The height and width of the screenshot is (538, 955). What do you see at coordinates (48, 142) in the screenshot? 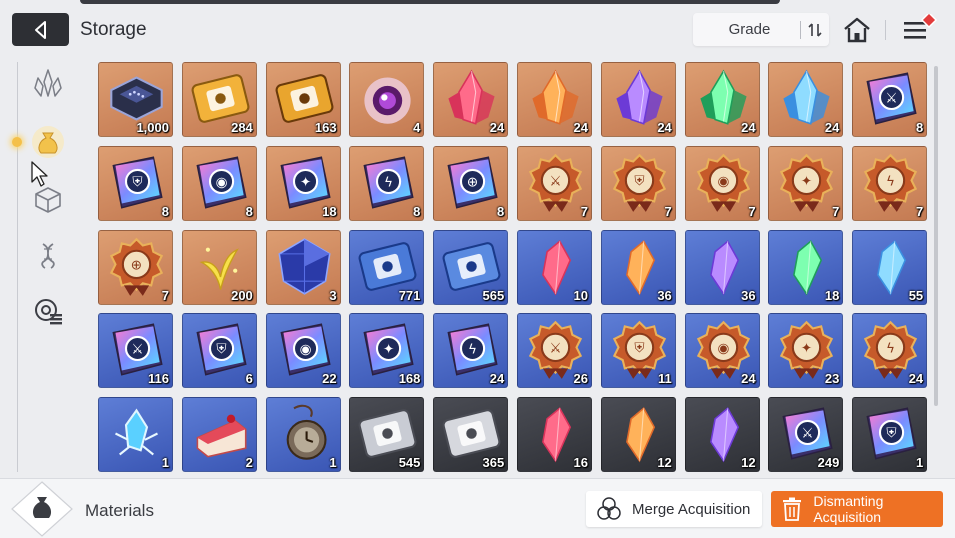
I see `sidebar-item-materials` at bounding box center [48, 142].